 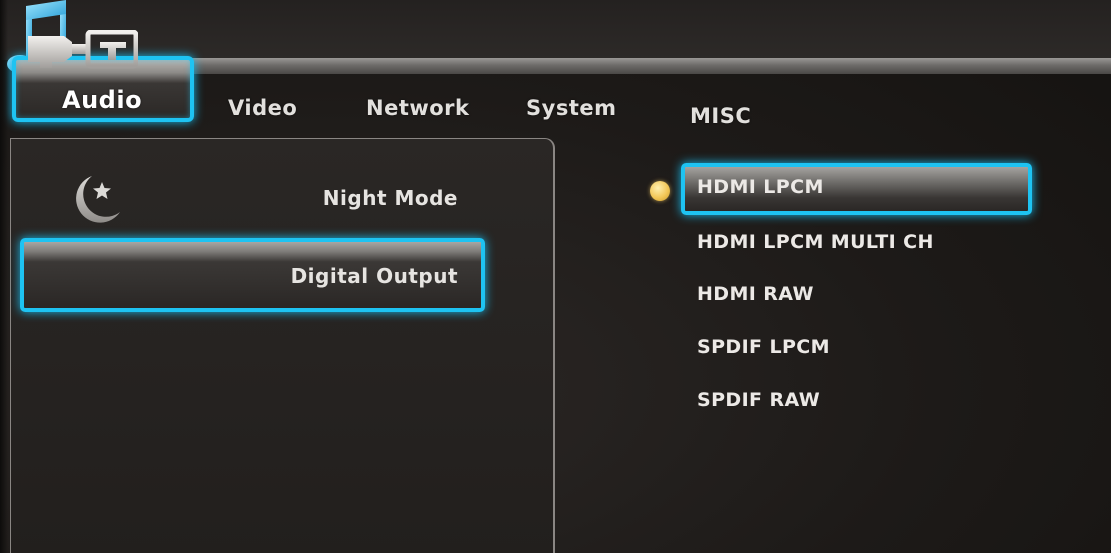 I want to click on tab-rail, so click(x=650, y=66).